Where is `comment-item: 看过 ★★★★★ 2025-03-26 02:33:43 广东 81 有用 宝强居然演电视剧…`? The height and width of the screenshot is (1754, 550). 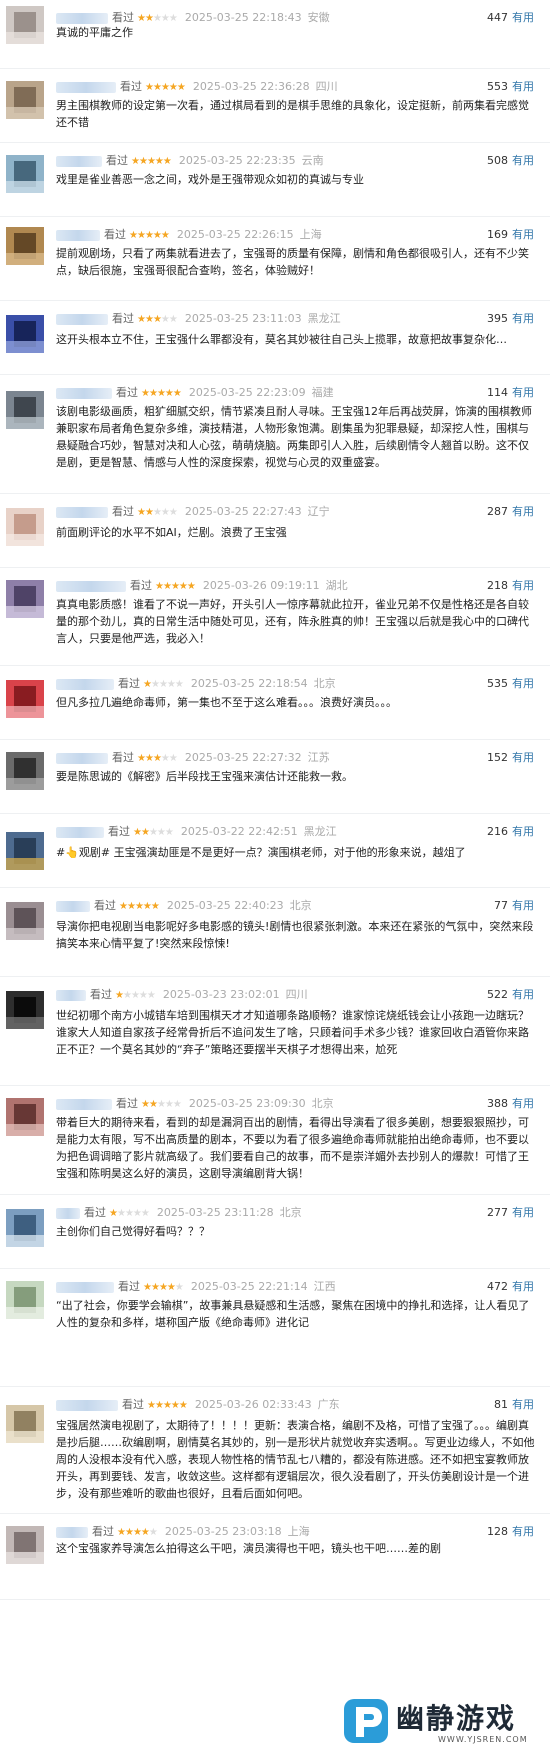
comment-item: 看过 ★★★★★ 2025-03-26 02:33:43 广东 81 有用 宝强居然演电视剧… is located at coordinates (275, 1450).